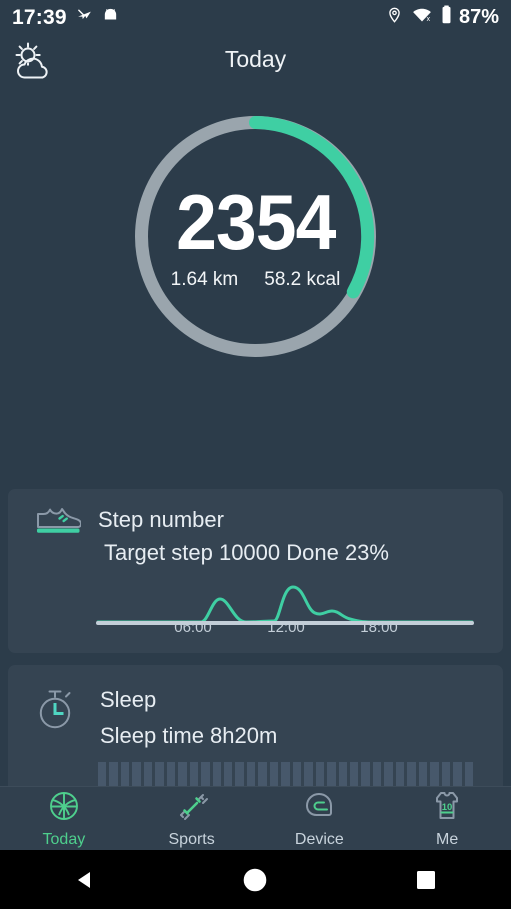  I want to click on tab-today: Today, so click(64, 818).